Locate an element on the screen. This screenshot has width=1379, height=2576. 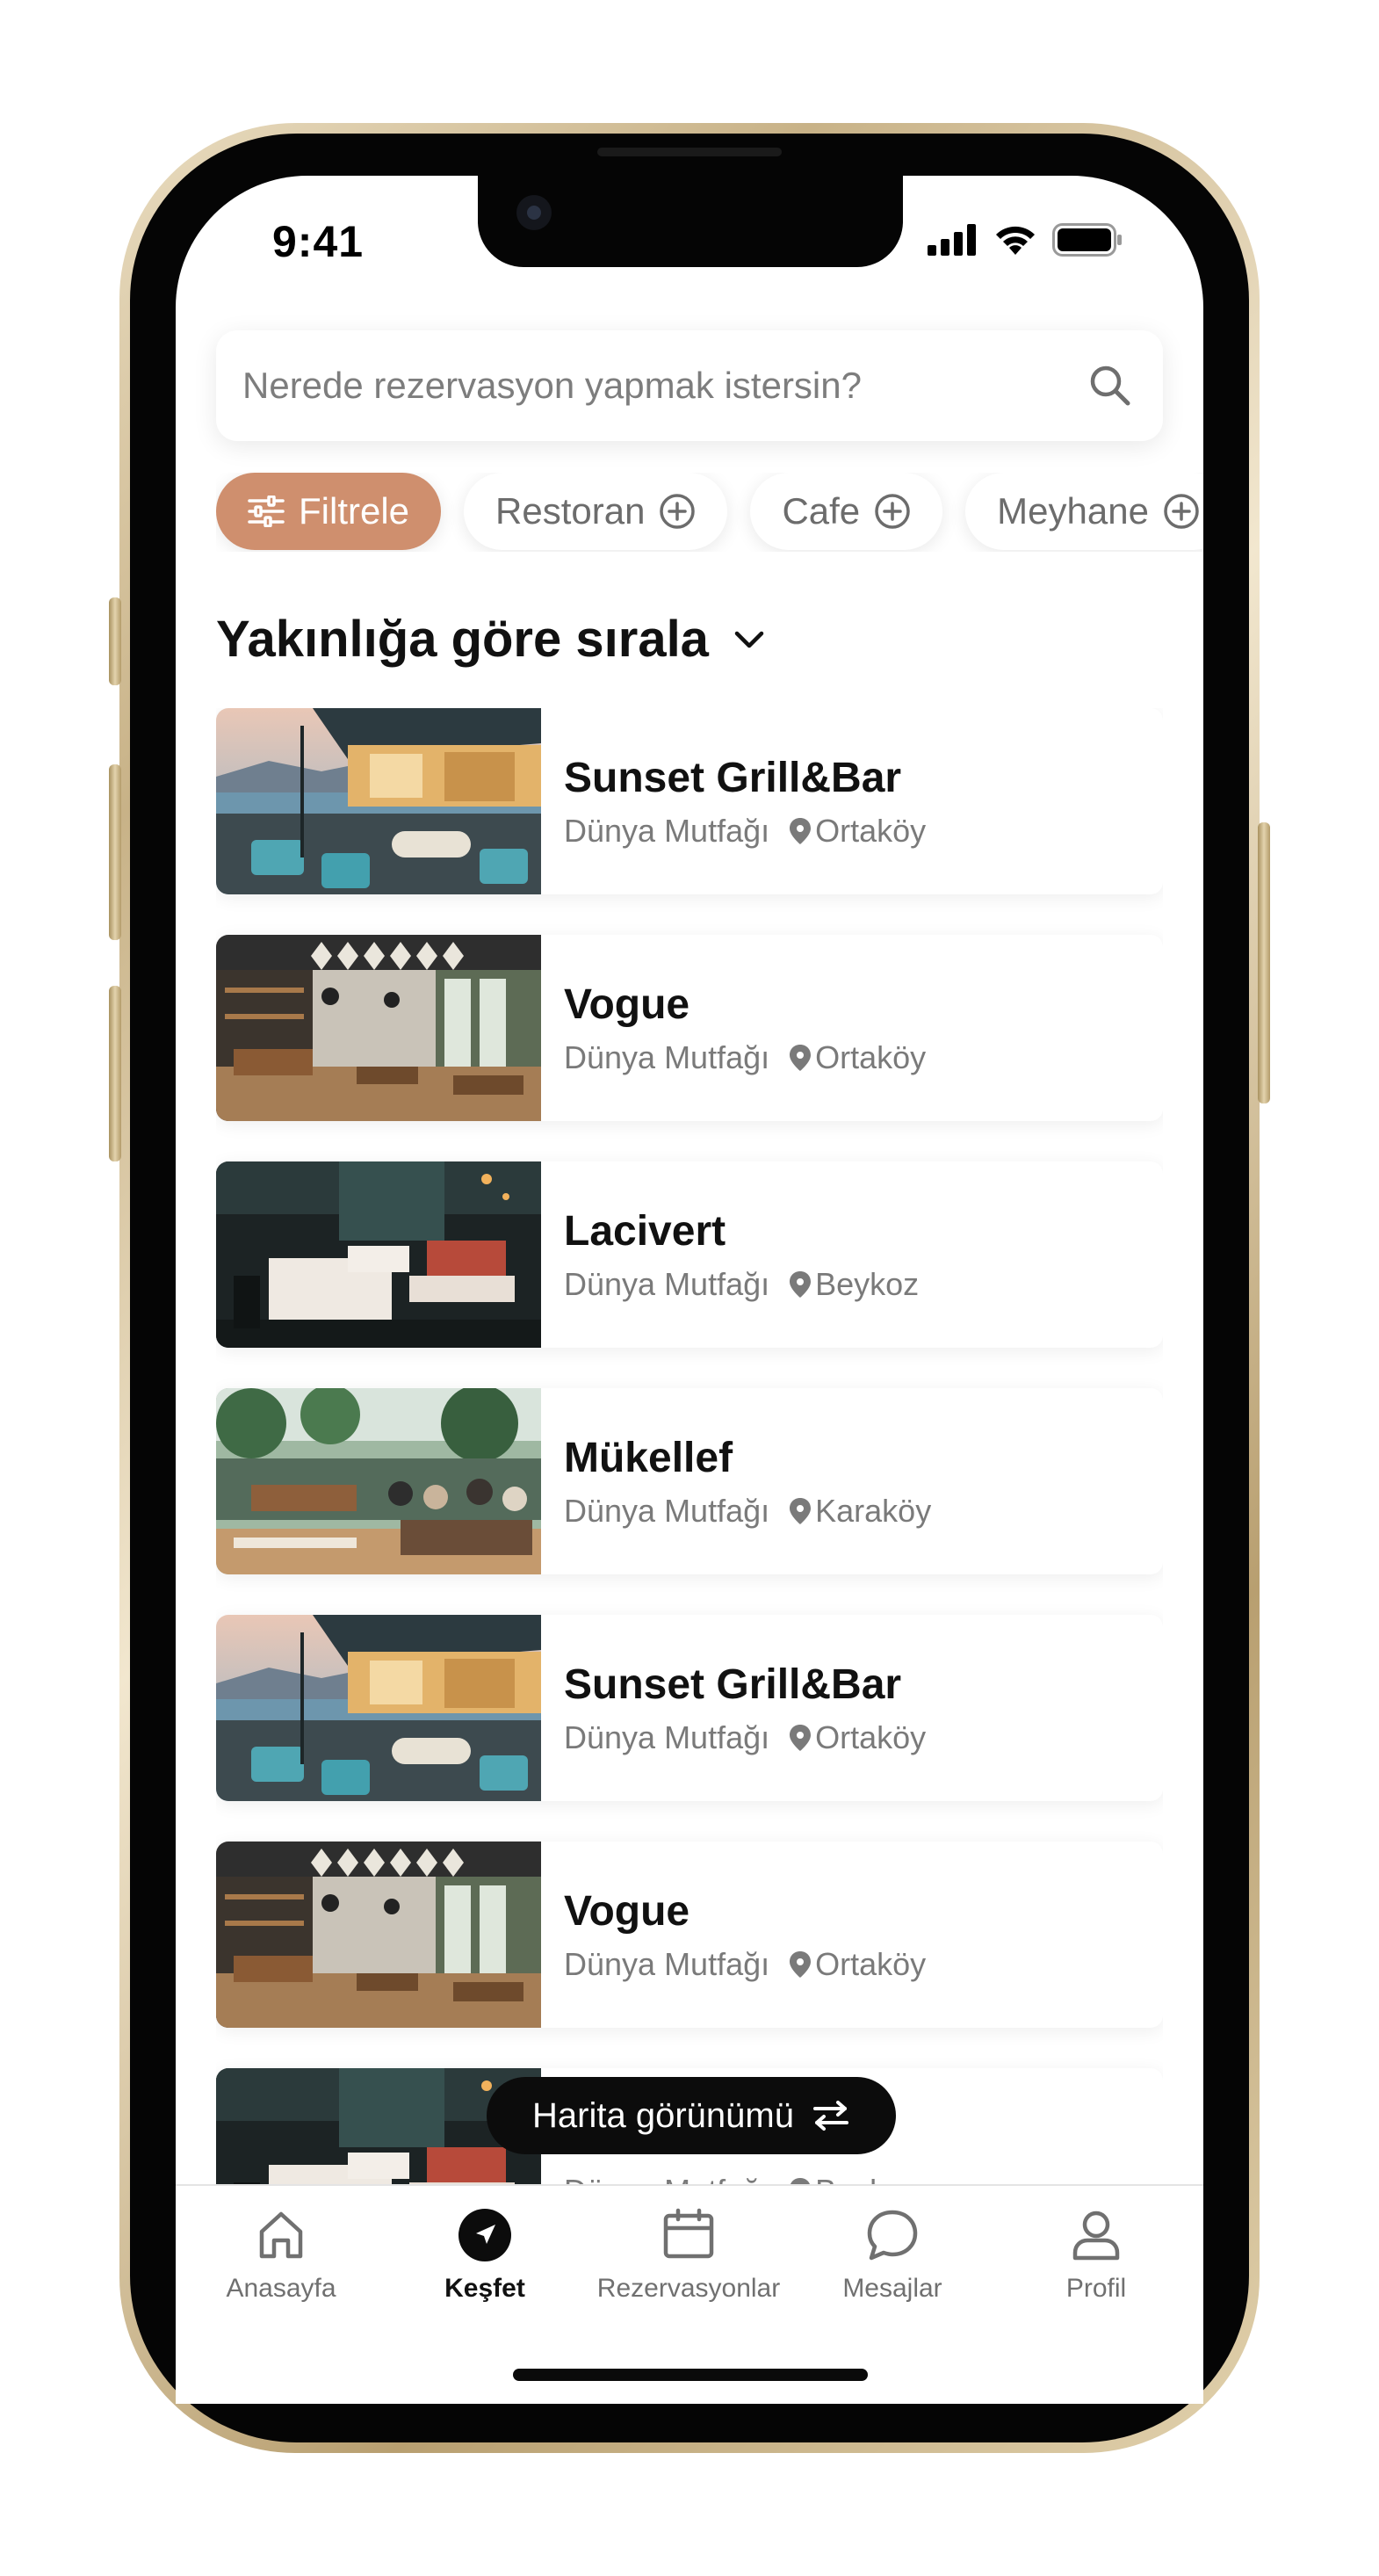
tab-label: Profil is located at coordinates (1096, 2288).